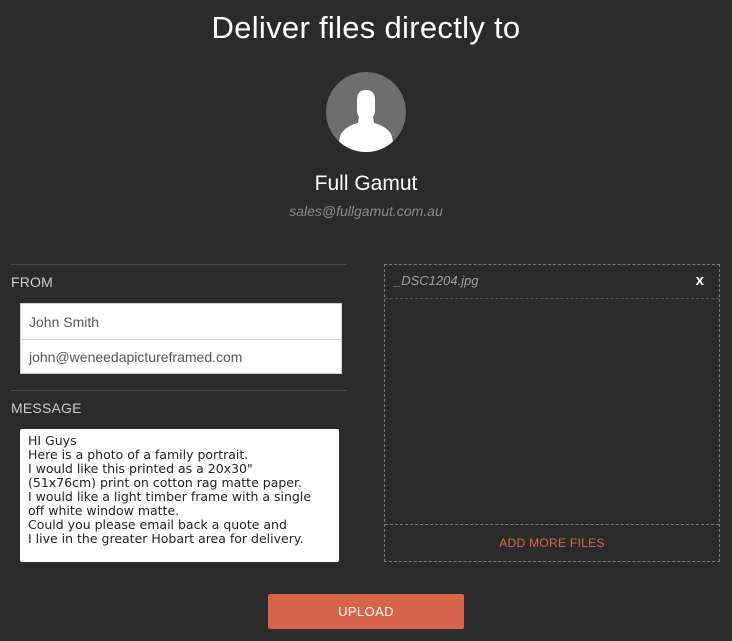 This screenshot has width=732, height=641. What do you see at coordinates (181, 356) in the screenshot?
I see `sender-email-input` at bounding box center [181, 356].